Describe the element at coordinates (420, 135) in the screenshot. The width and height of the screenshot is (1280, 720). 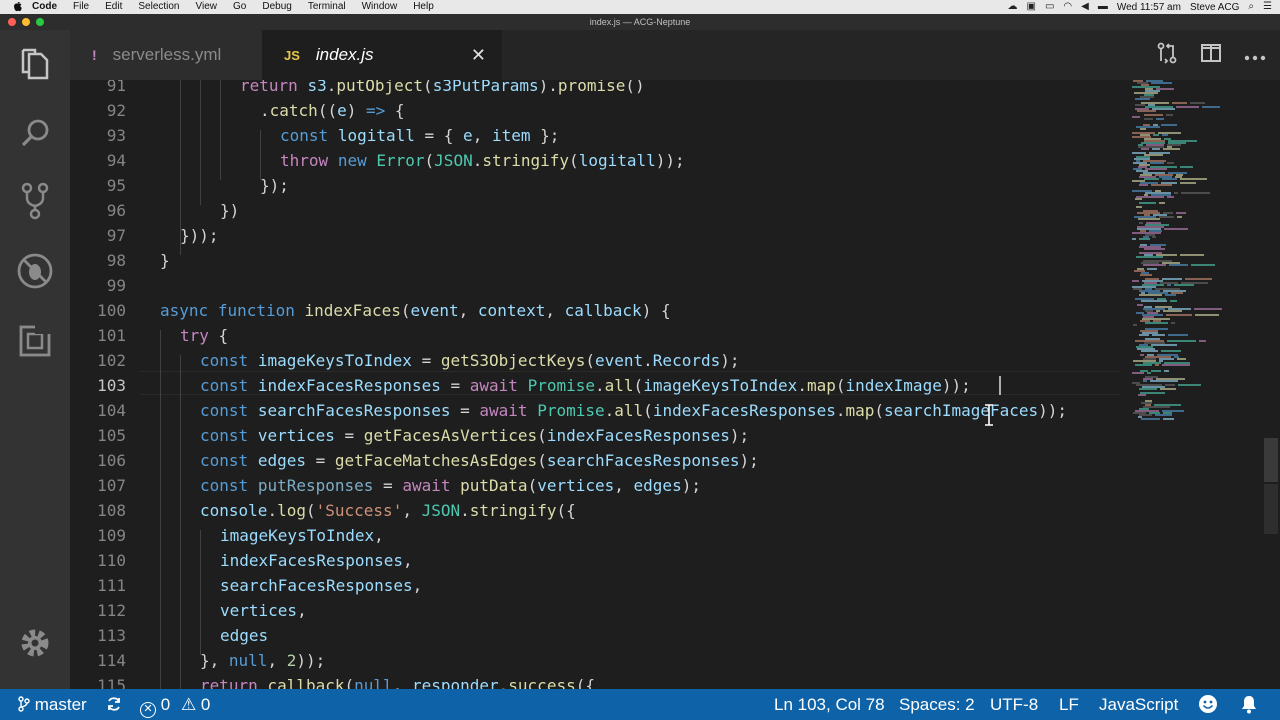
I see `code-line-93: const logitall = { e, item };` at that location.